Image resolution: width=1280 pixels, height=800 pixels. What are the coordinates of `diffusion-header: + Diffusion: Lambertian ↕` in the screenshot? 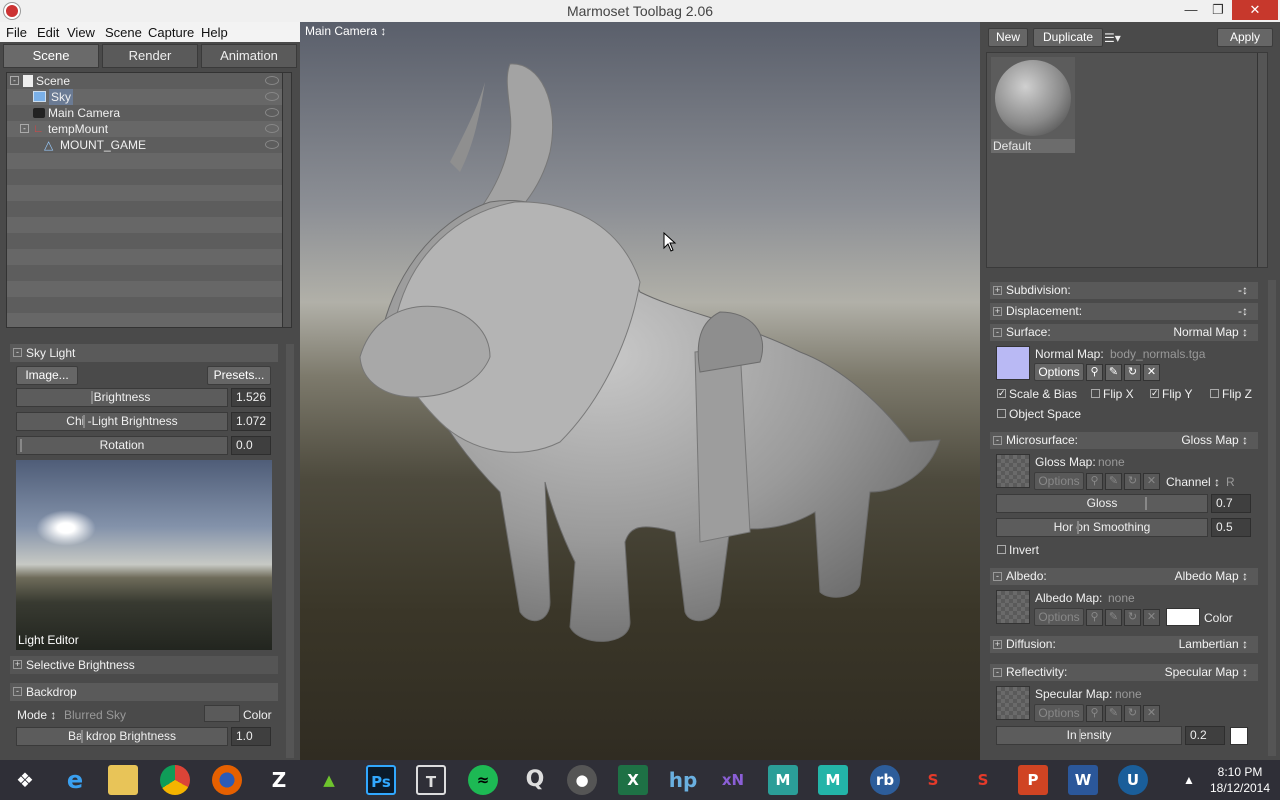 It's located at (1124, 644).